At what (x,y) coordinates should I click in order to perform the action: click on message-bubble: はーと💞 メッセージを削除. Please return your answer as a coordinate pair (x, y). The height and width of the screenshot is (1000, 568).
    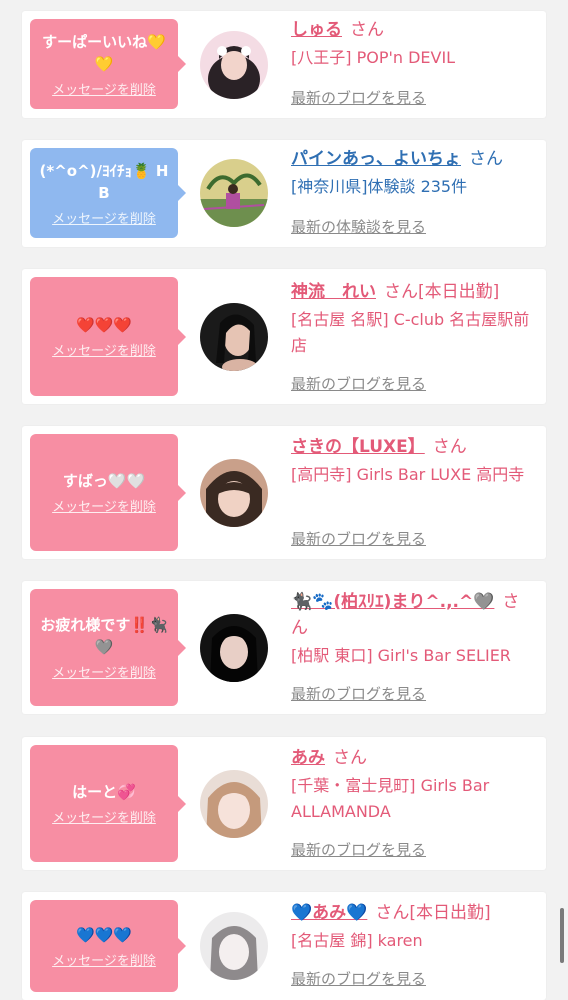
    Looking at the image, I should click on (108, 803).